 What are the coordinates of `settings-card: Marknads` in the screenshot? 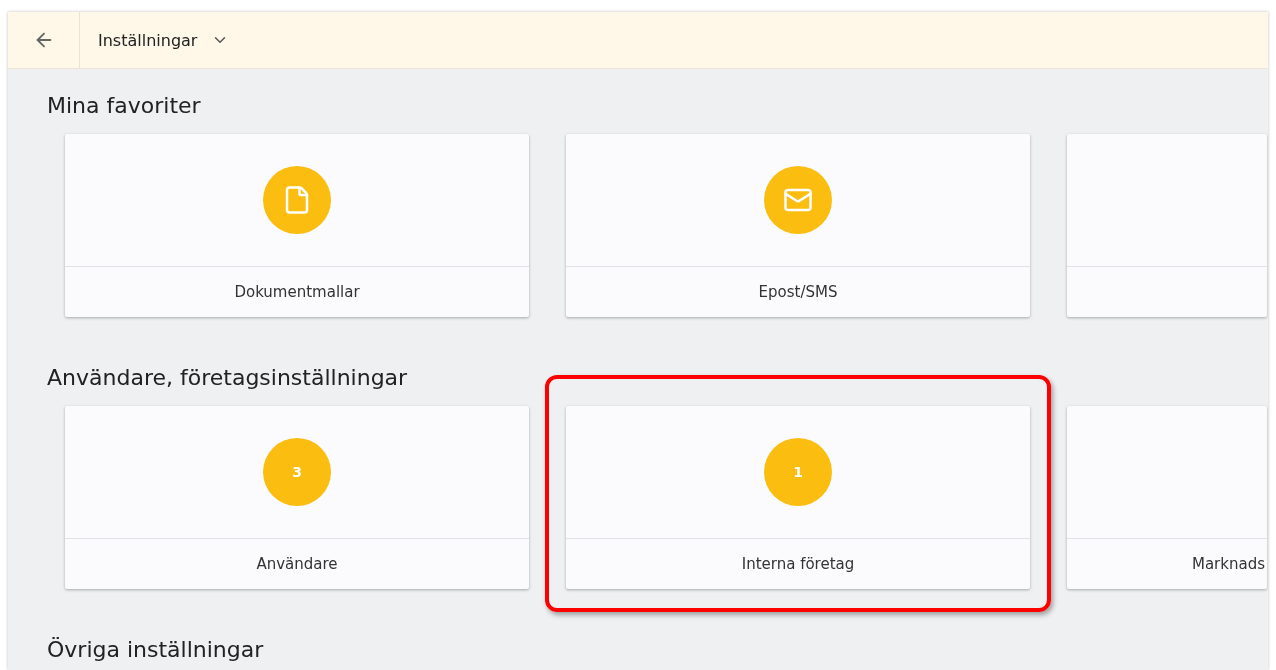 It's located at (1167, 497).